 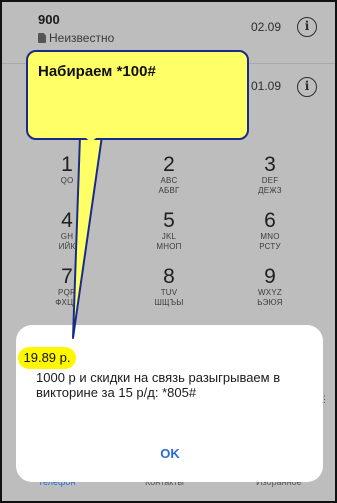 I want to click on key-digit: 4, so click(x=67, y=220).